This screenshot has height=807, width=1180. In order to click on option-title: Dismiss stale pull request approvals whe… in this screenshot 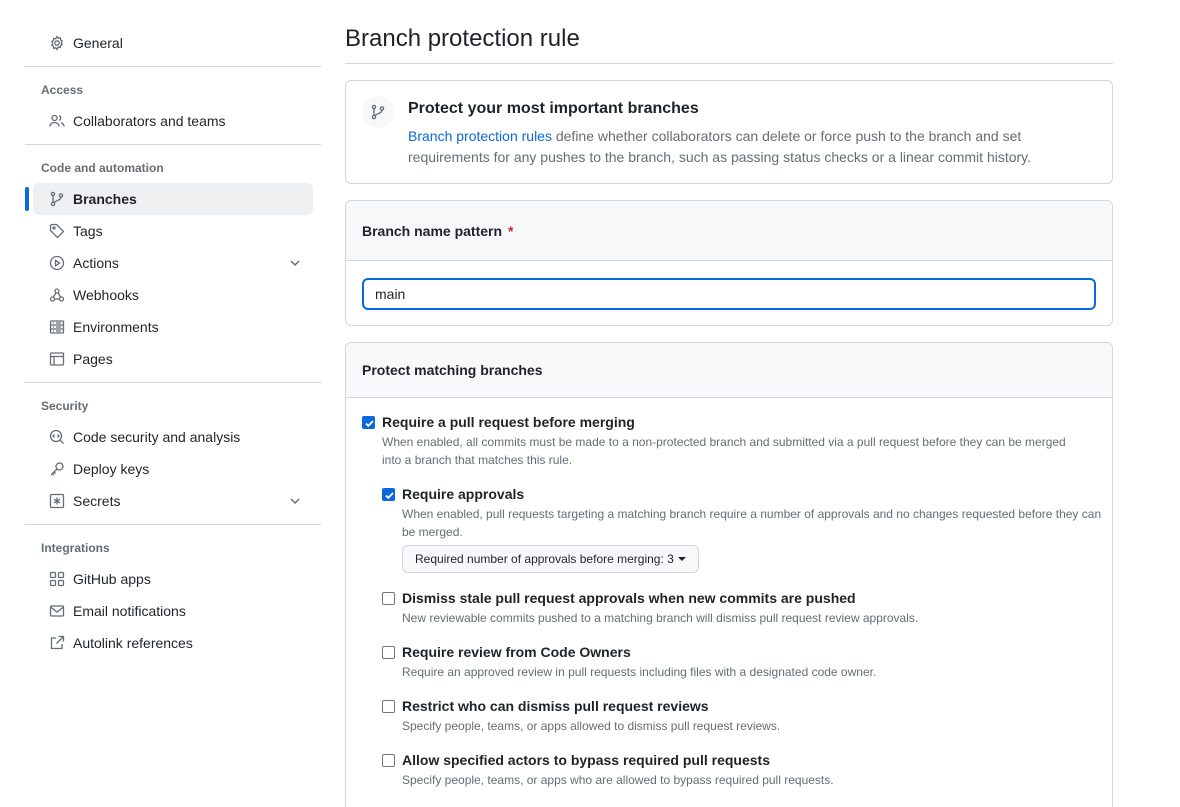, I will do `click(629, 598)`.